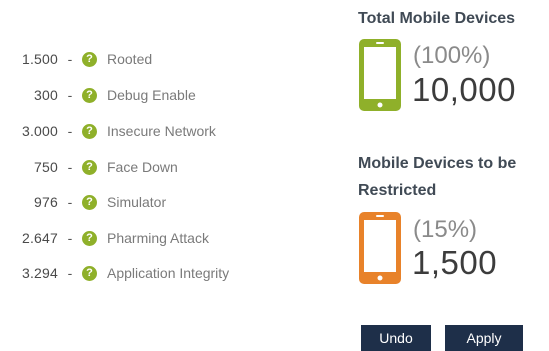  What do you see at coordinates (161, 131) in the screenshot?
I see `check-label: Insecure Network` at bounding box center [161, 131].